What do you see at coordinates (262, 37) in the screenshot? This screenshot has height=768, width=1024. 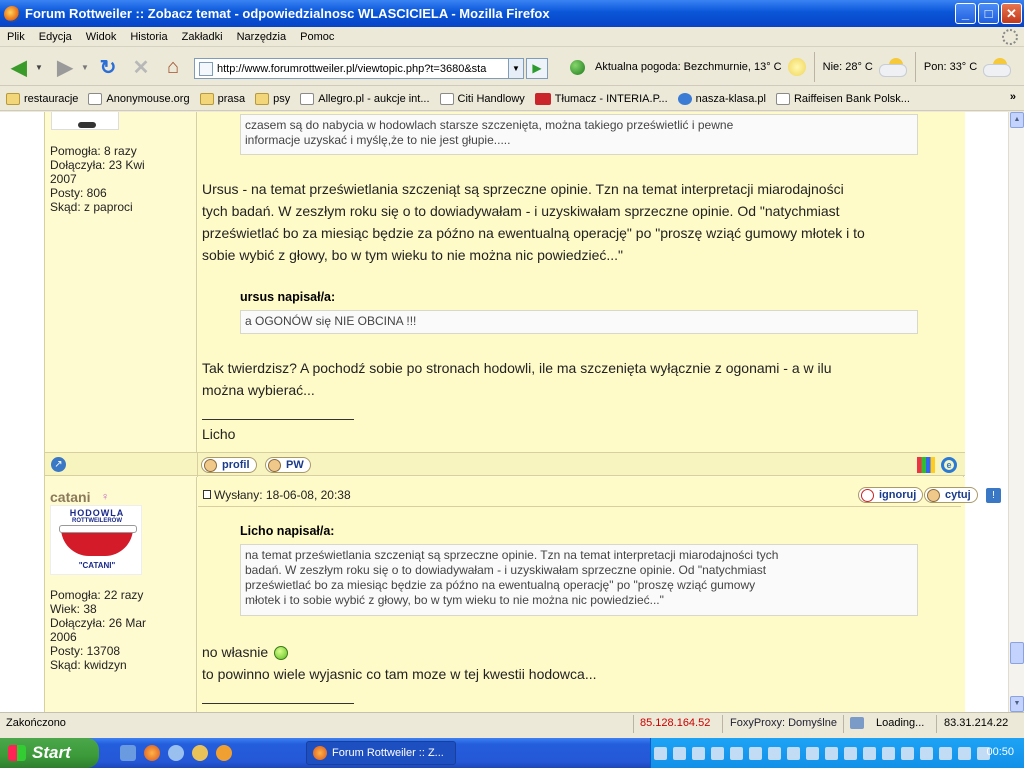 I see `menu-tools: Narzędzia` at bounding box center [262, 37].